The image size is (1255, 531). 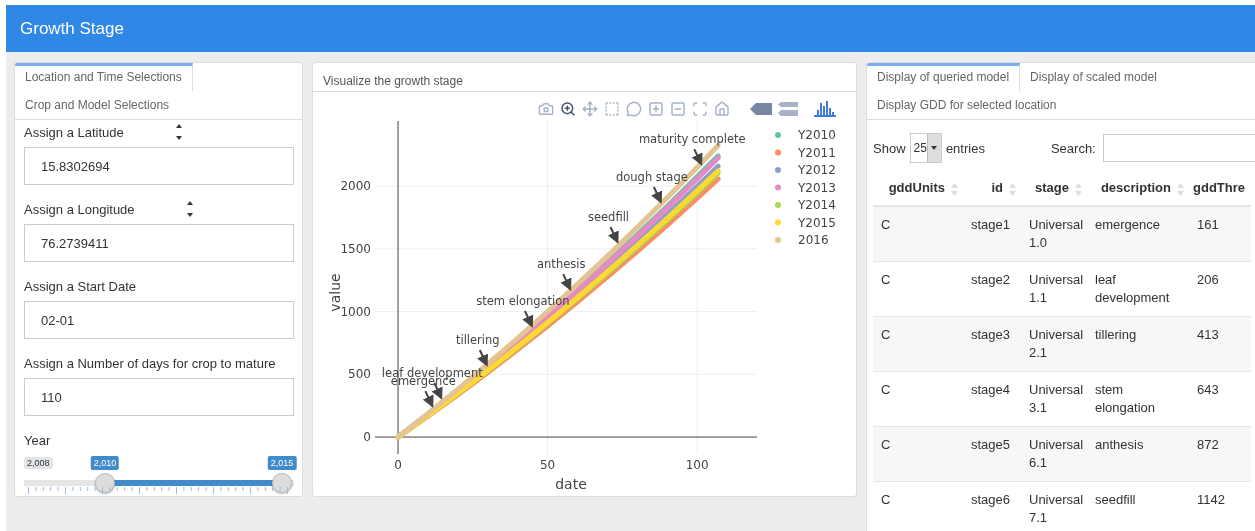 I want to click on min-label: 2,008, so click(x=38, y=463).